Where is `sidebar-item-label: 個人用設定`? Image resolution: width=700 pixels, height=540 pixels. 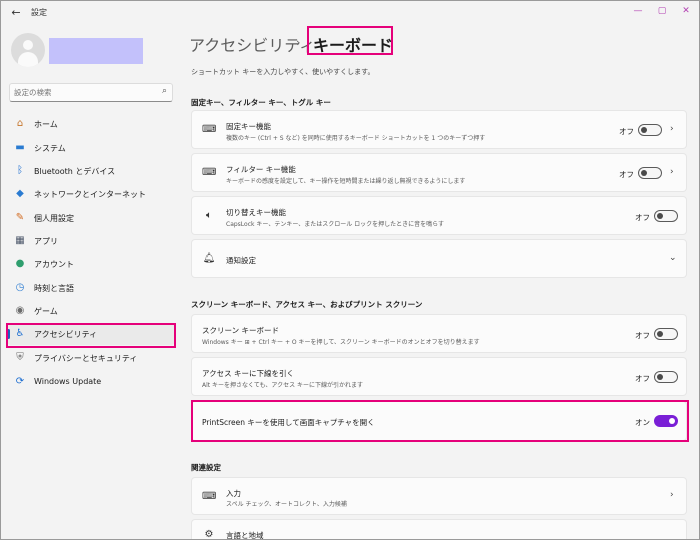
sidebar-item-label: 個人用設定 is located at coordinates (54, 218).